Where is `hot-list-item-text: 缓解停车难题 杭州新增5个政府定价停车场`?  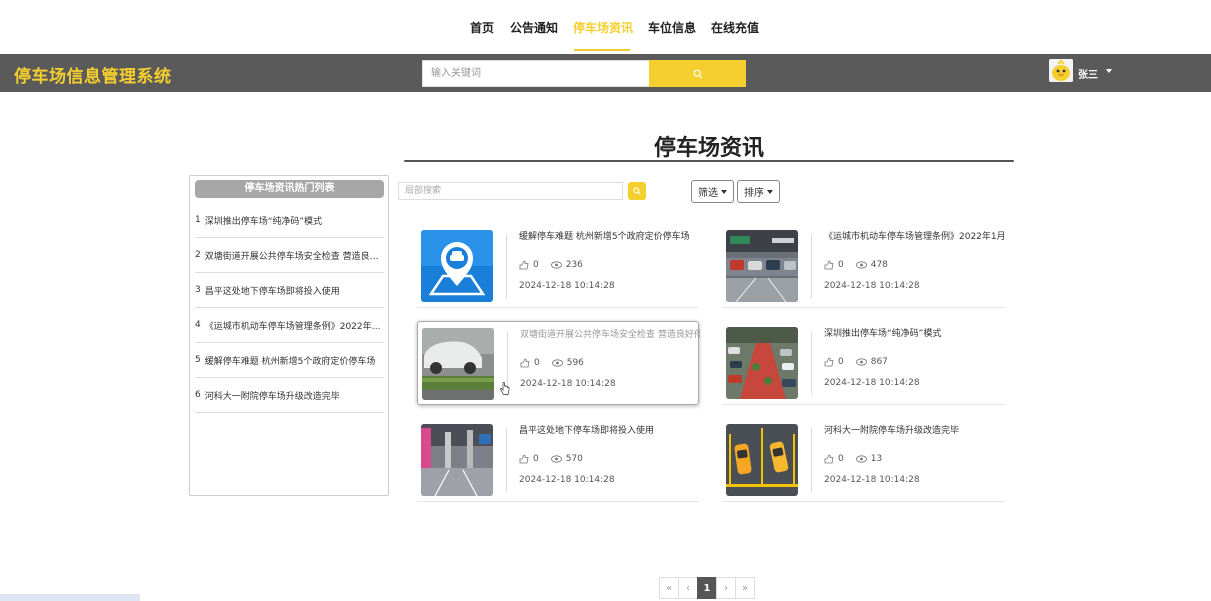 hot-list-item-text: 缓解停车难题 杭州新增5个政府定价停车场 is located at coordinates (290, 361).